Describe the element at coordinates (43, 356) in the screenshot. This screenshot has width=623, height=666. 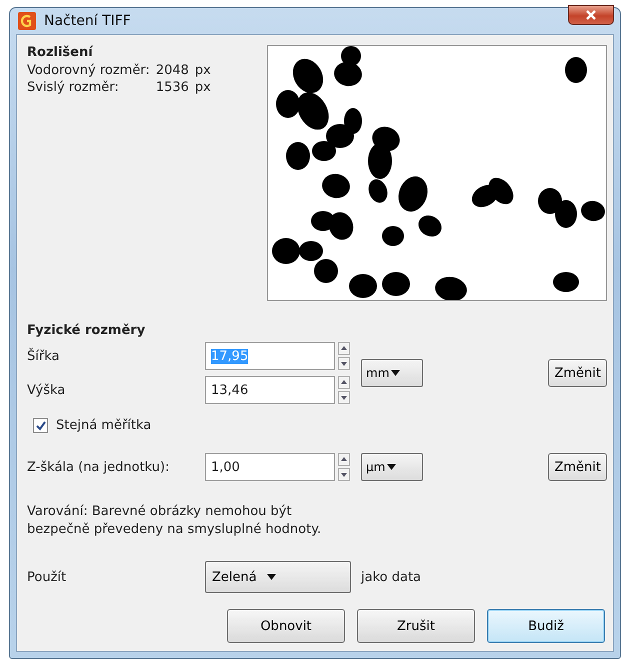
I see `field-label: Šířka` at that location.